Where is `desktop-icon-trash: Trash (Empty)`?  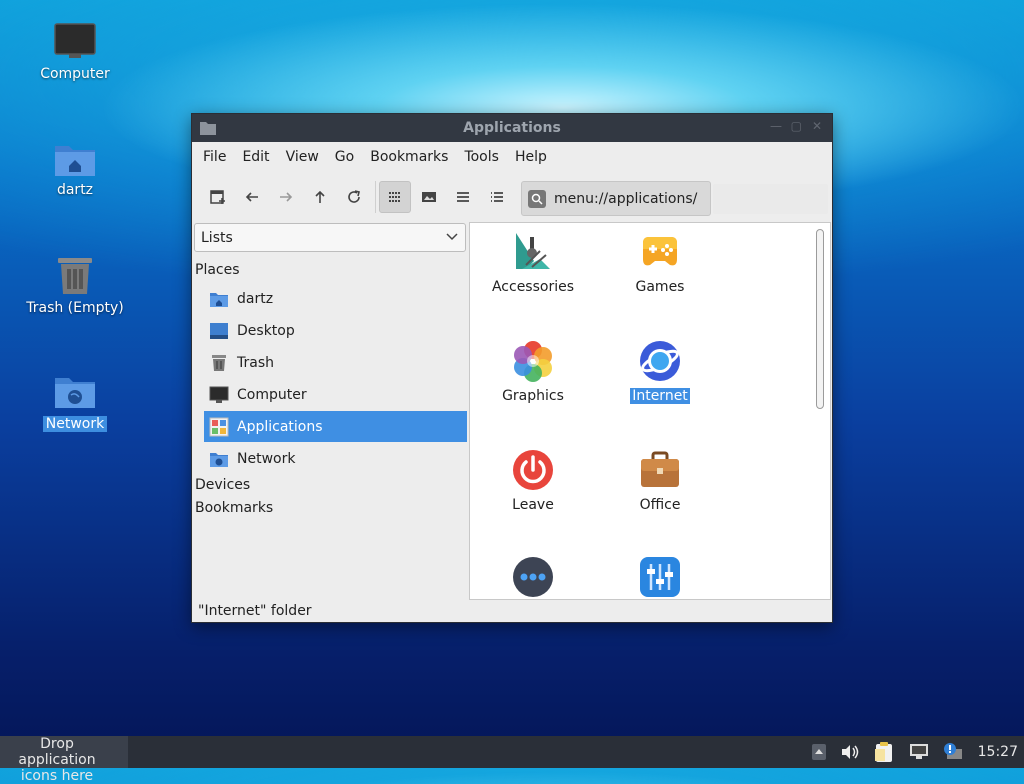
desktop-icon-trash: Trash (Empty) is located at coordinates (75, 286).